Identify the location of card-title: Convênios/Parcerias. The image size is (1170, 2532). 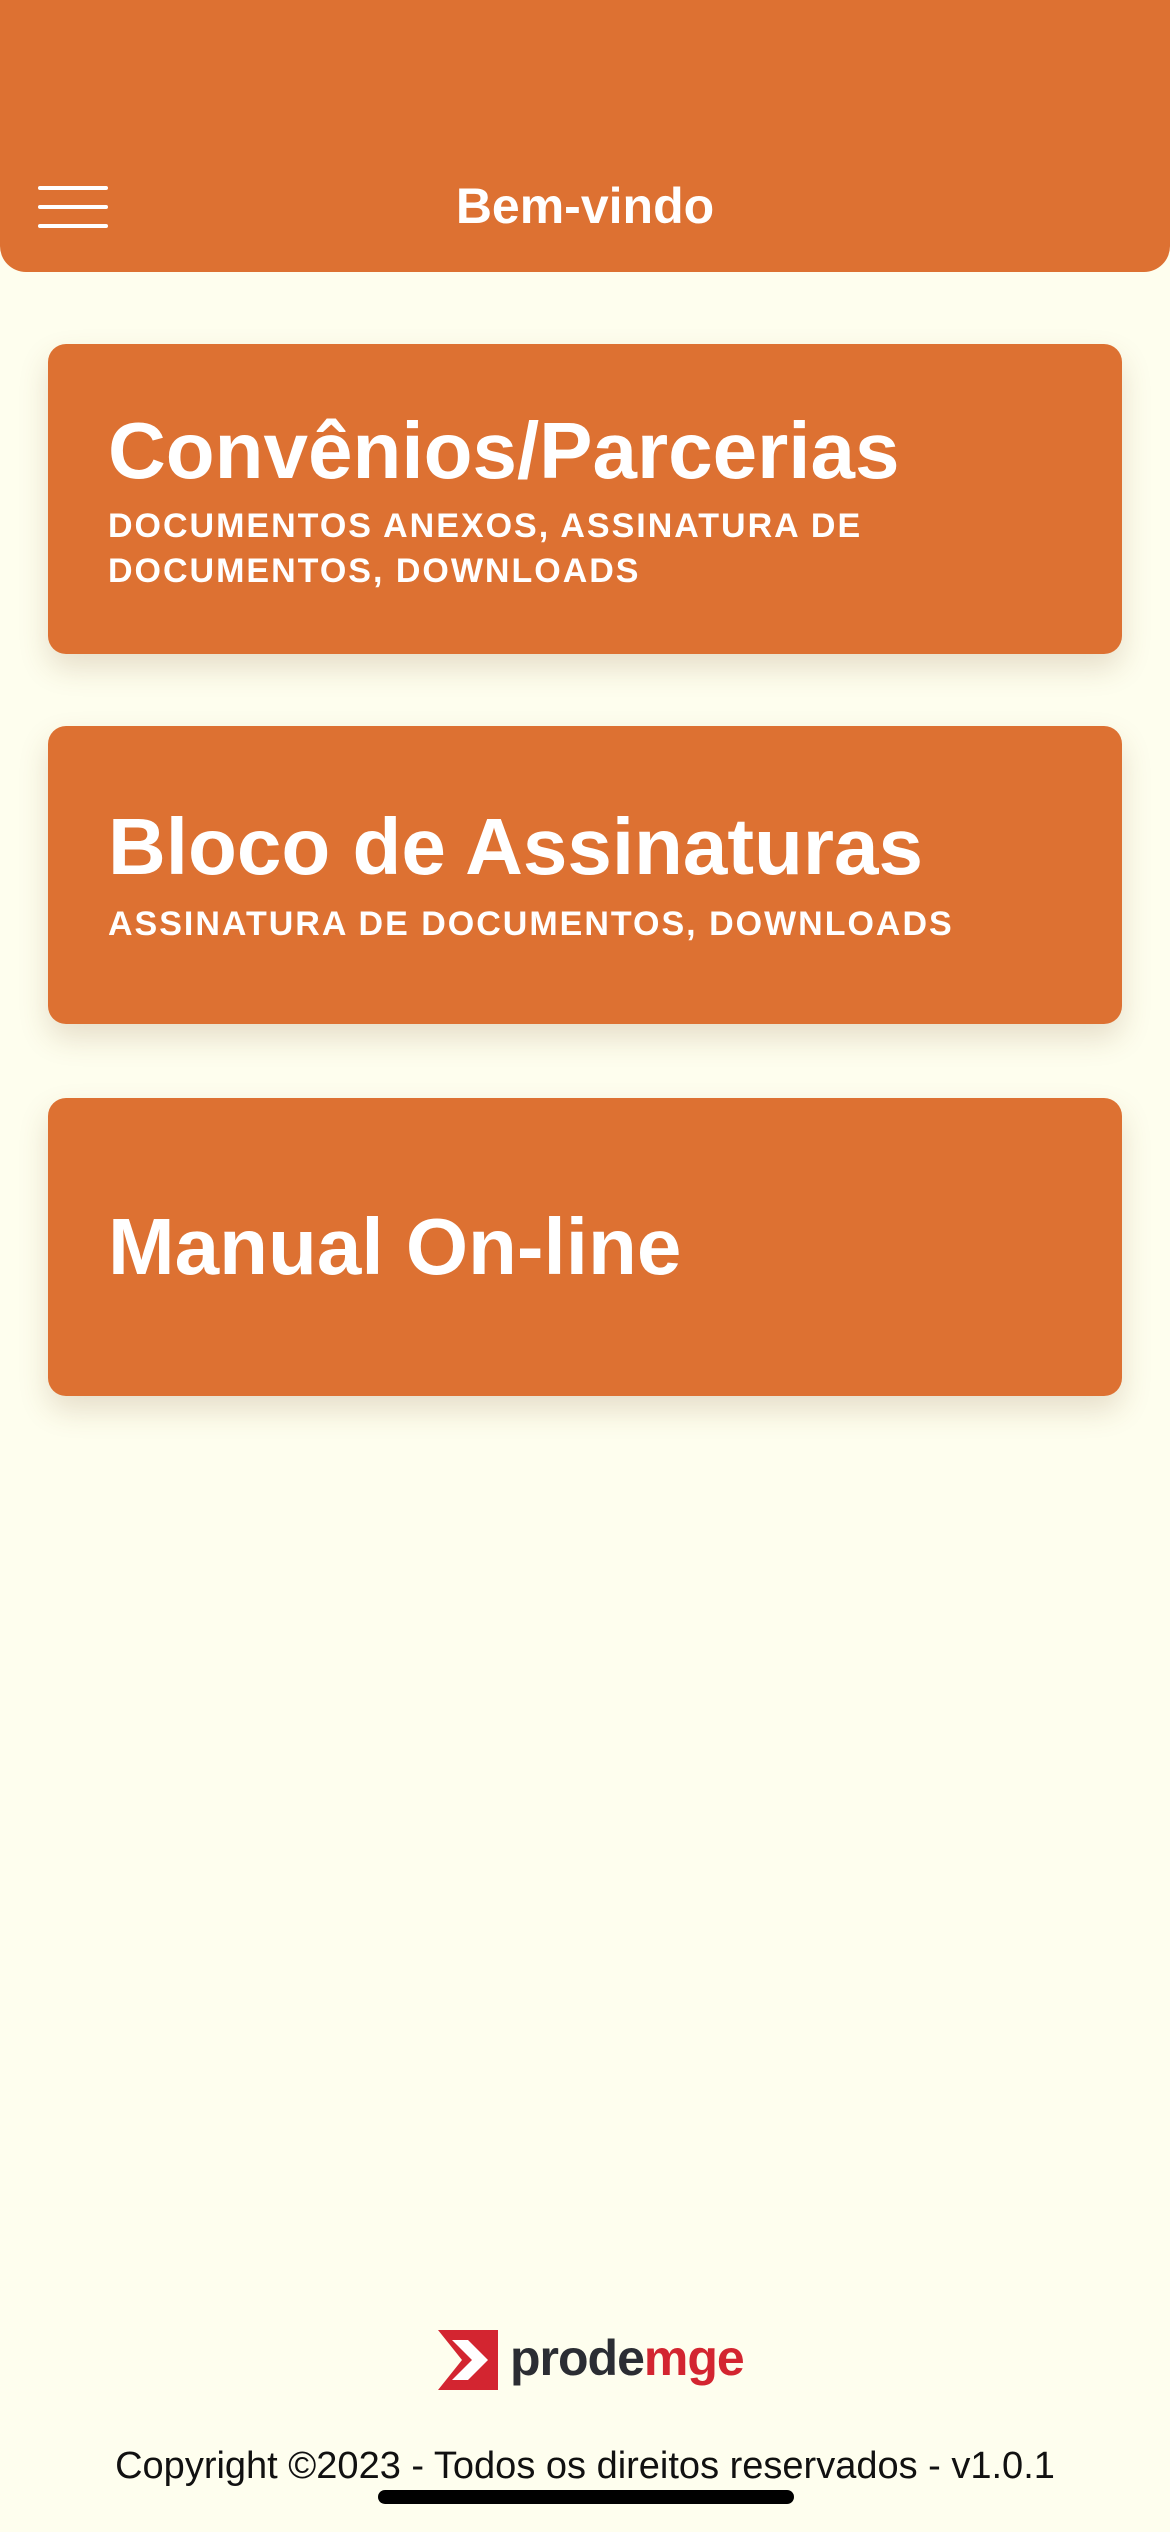
(504, 450).